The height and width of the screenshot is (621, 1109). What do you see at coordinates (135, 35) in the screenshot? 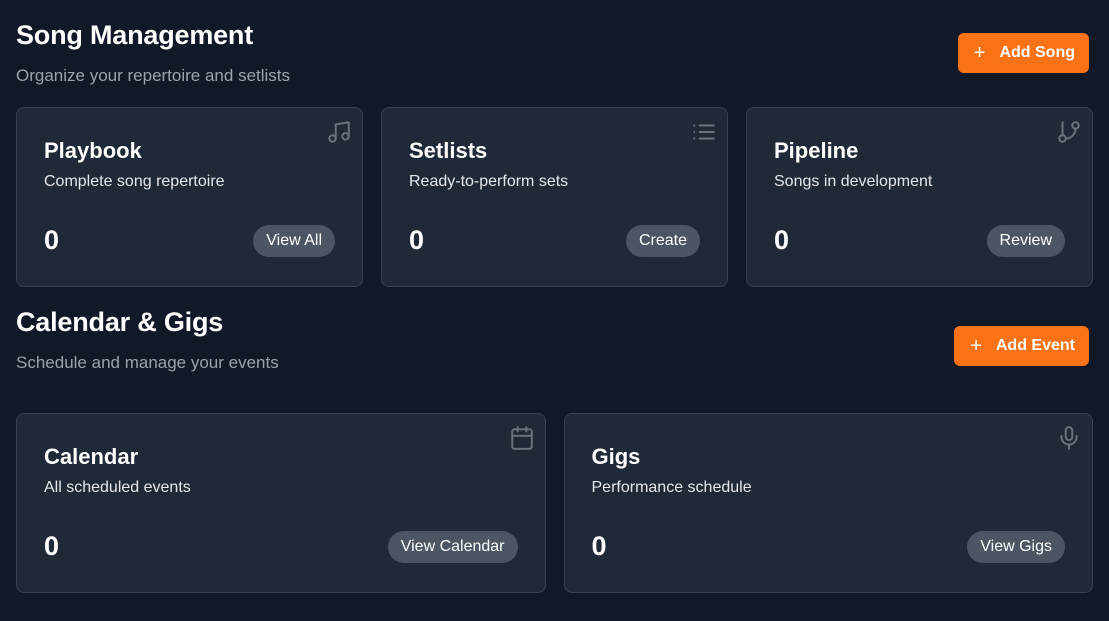
I see `section-title: Song Management` at bounding box center [135, 35].